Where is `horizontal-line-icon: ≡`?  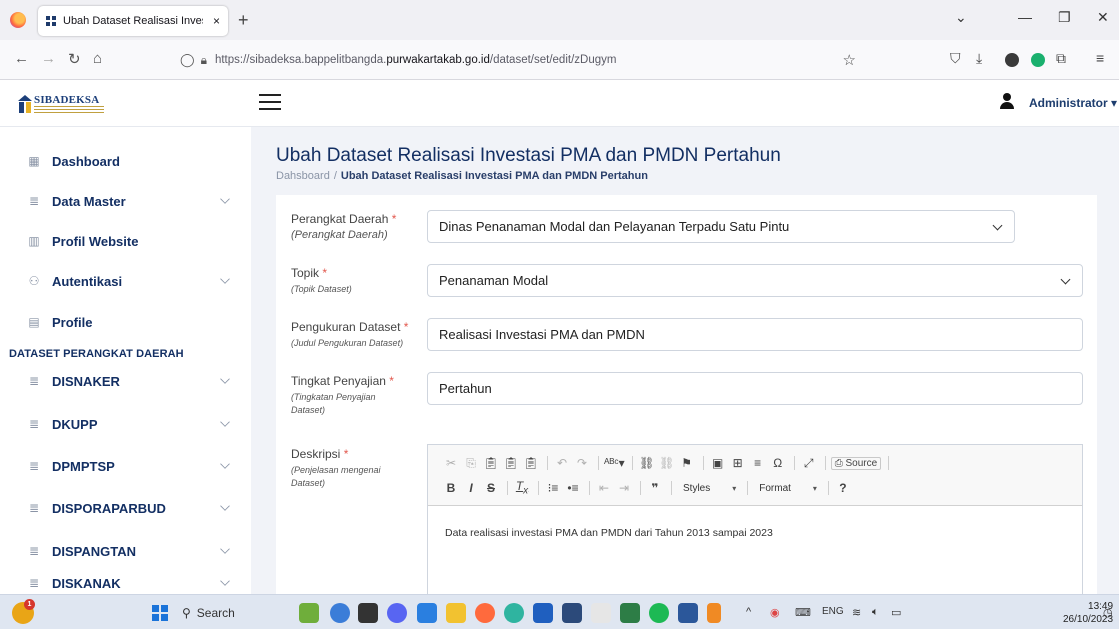 horizontal-line-icon: ≡ is located at coordinates (758, 463).